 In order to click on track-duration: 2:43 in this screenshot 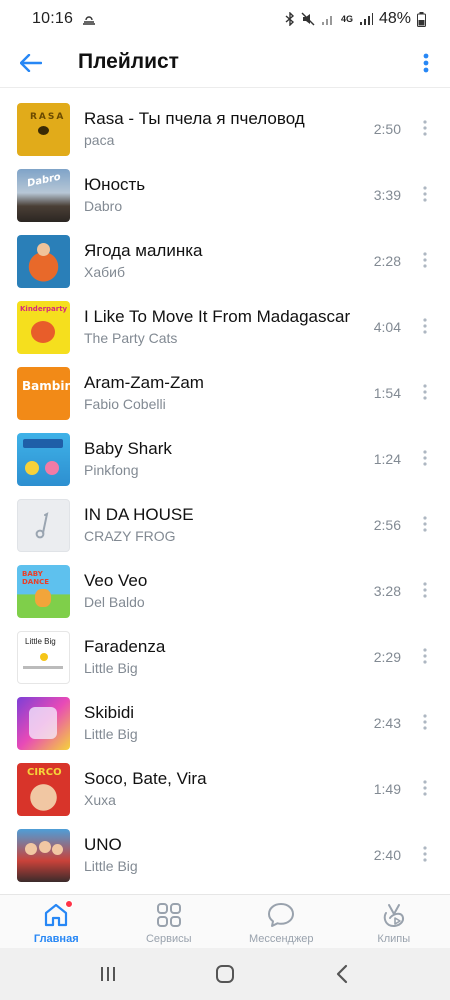, I will do `click(387, 723)`.